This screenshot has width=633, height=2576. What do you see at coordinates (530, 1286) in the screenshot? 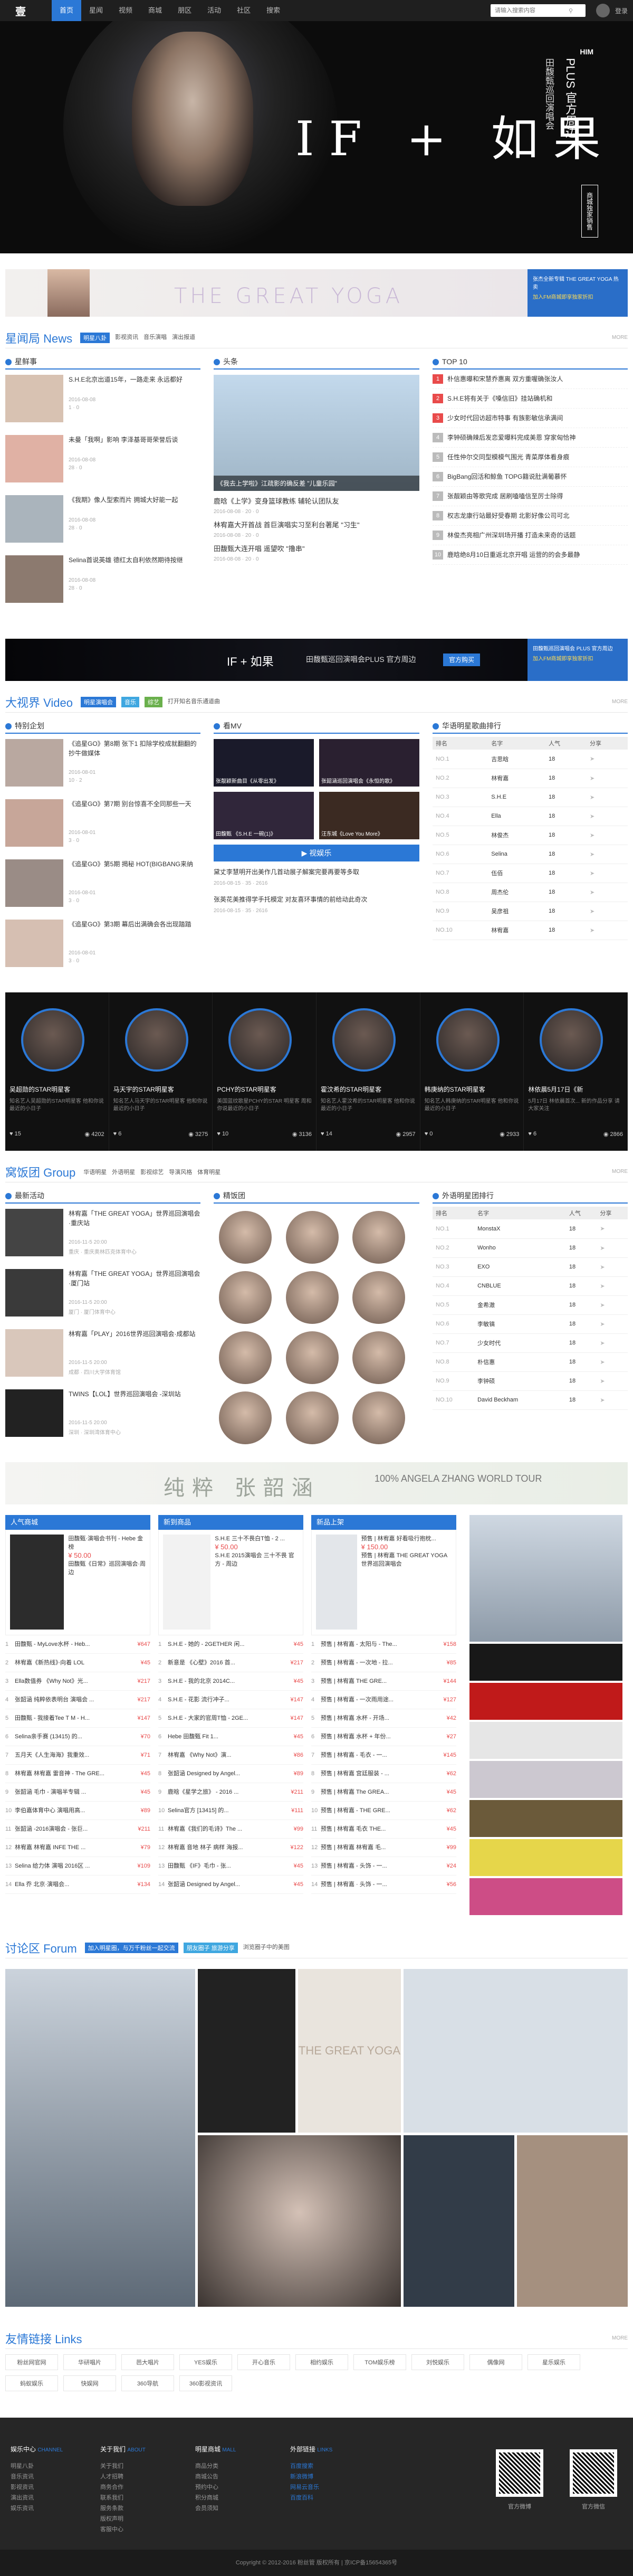
I see `table-row: NO.4 CNBLUE 18 ➤` at bounding box center [530, 1286].